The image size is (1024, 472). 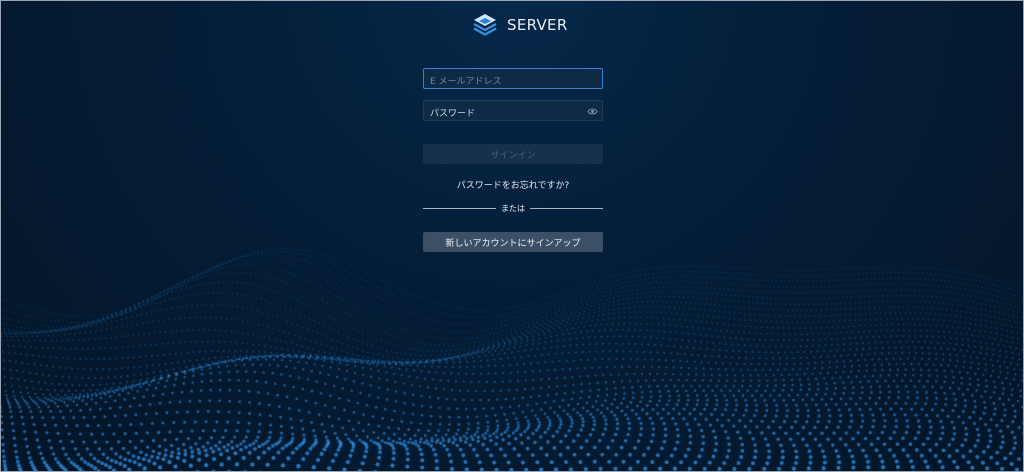 I want to click on forgot-password-link: パスワードをお忘れですか?, so click(x=513, y=184).